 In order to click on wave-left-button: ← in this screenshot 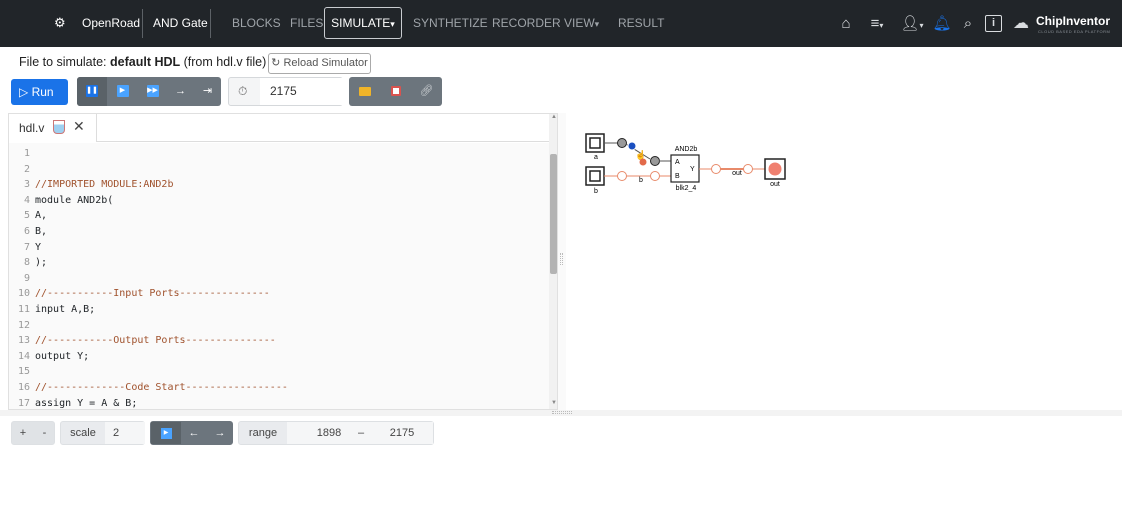, I will do `click(194, 433)`.